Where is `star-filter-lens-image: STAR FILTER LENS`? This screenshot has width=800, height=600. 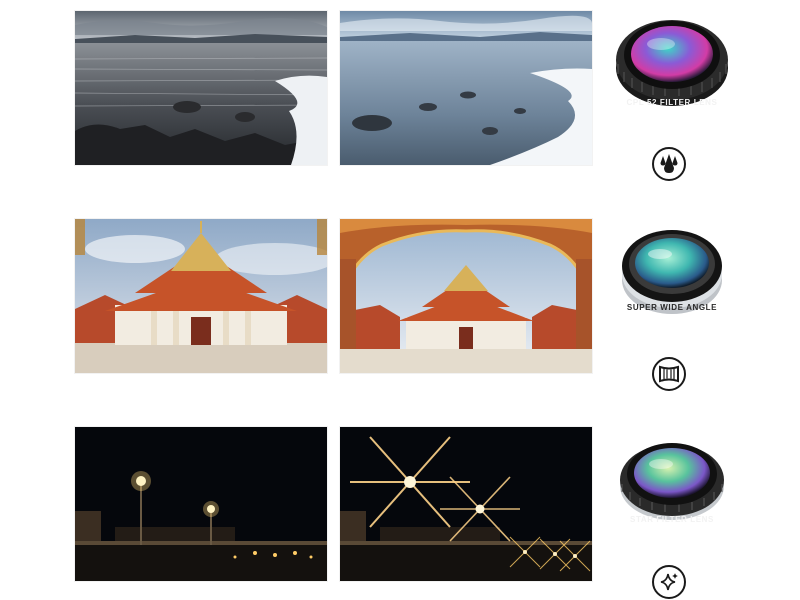 star-filter-lens-image: STAR FILTER LENS is located at coordinates (672, 476).